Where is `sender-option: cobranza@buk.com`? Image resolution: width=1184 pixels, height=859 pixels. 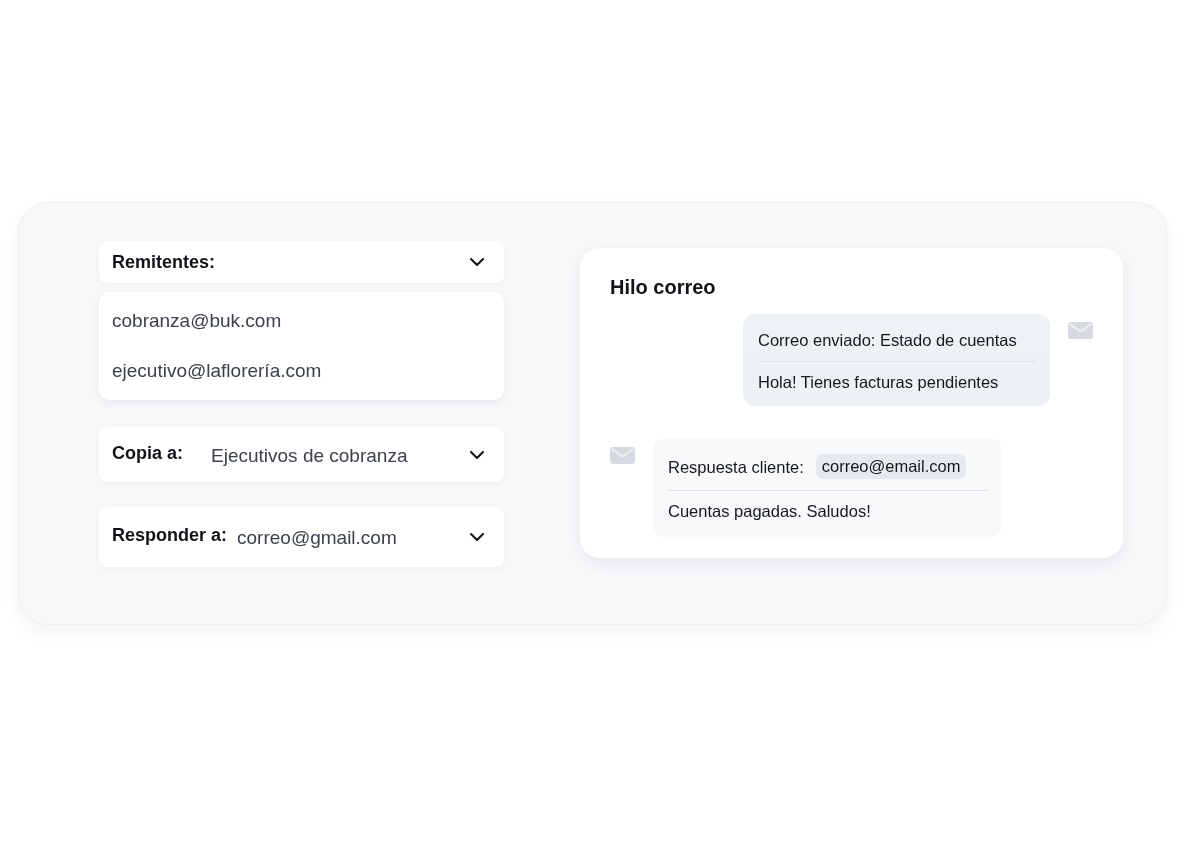 sender-option: cobranza@buk.com is located at coordinates (197, 321).